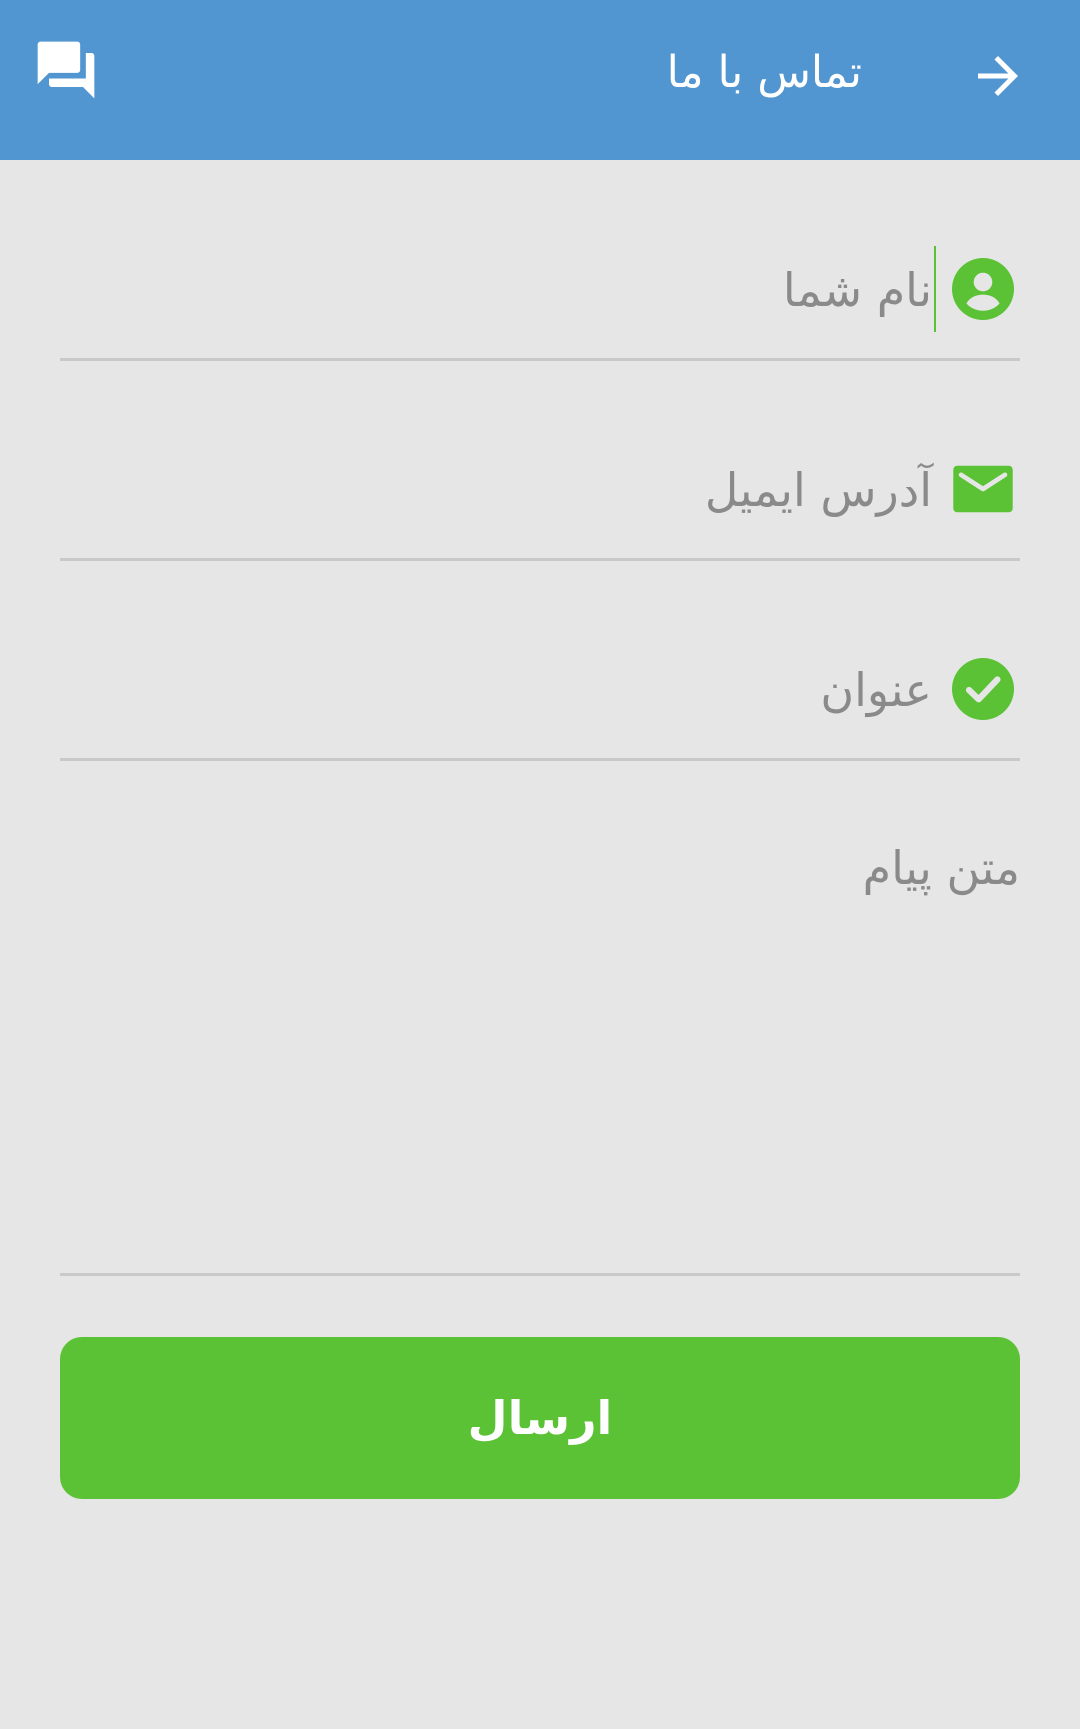 Image resolution: width=1080 pixels, height=1729 pixels. What do you see at coordinates (941, 868) in the screenshot?
I see `message-placeholder: متن پیام` at bounding box center [941, 868].